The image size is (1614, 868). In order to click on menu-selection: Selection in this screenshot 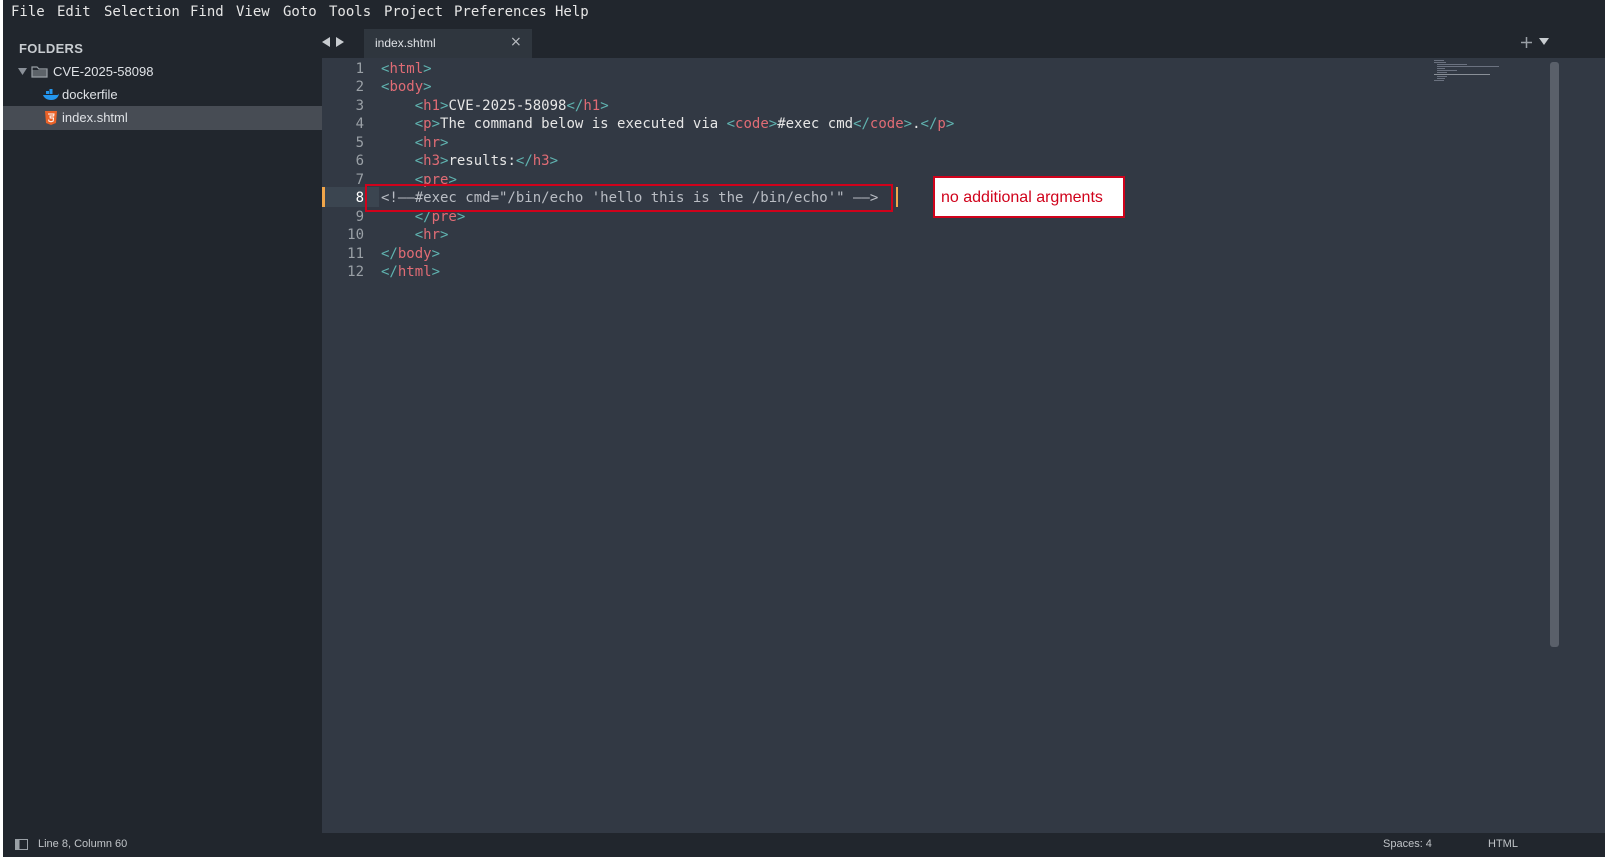, I will do `click(142, 12)`.